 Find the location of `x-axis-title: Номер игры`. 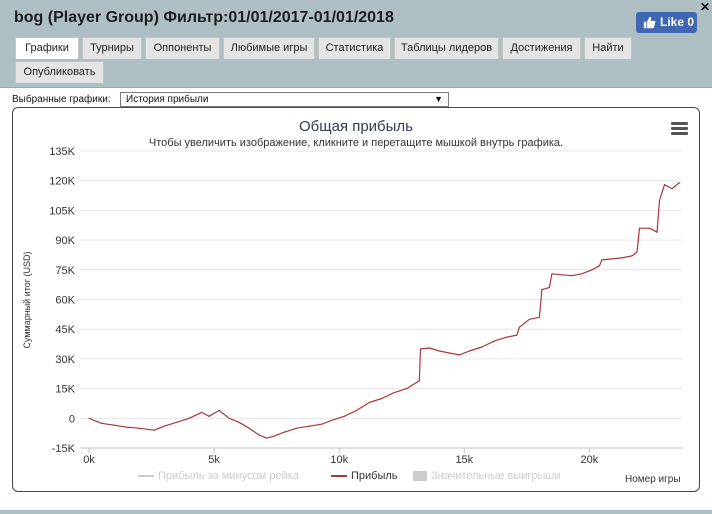

x-axis-title: Номер игры is located at coordinates (653, 479).